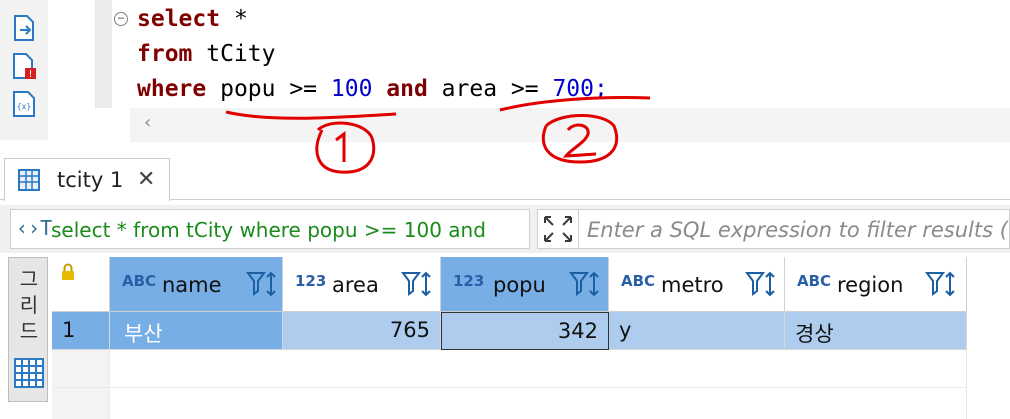 This screenshot has height=419, width=1010. Describe the element at coordinates (34, 228) in the screenshot. I see `sql-query-icon: ‹›T` at that location.